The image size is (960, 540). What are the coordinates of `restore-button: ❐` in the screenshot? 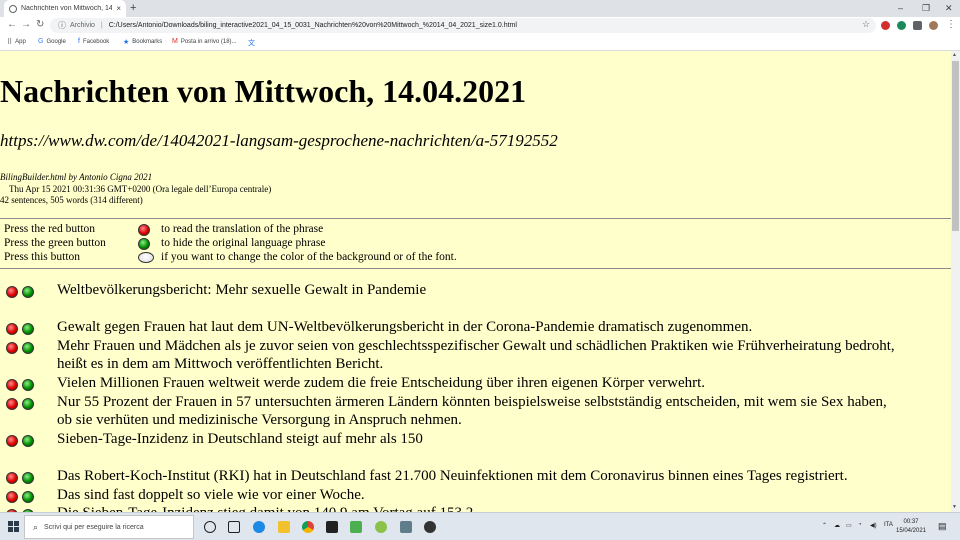 It's located at (926, 8).